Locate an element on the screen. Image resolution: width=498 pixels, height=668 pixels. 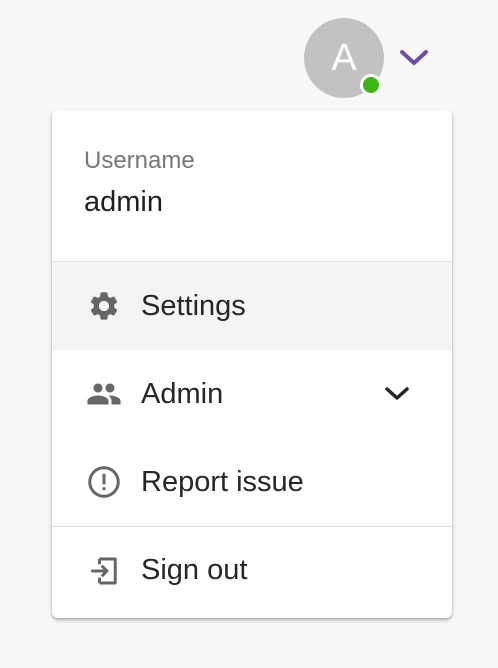
menu-item-settings: Settings is located at coordinates (252, 306).